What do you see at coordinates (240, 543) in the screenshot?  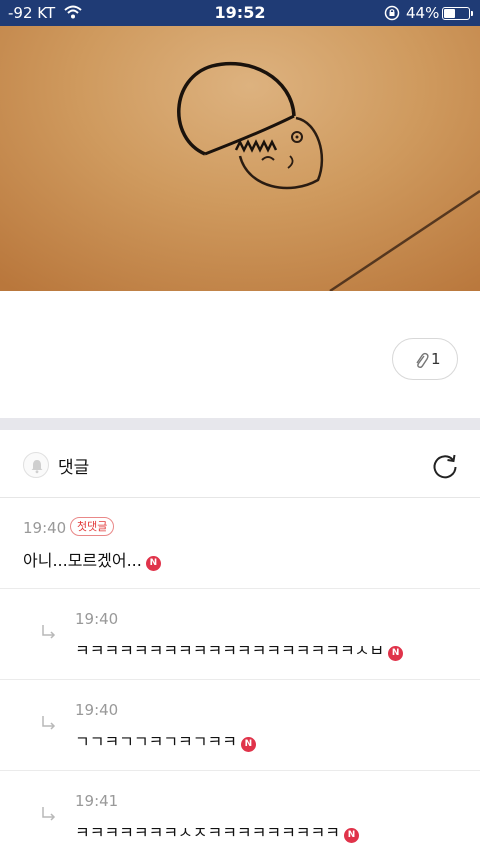 I see `comment-item: 19:40 첫댓글 아니...모르겠어... N` at bounding box center [240, 543].